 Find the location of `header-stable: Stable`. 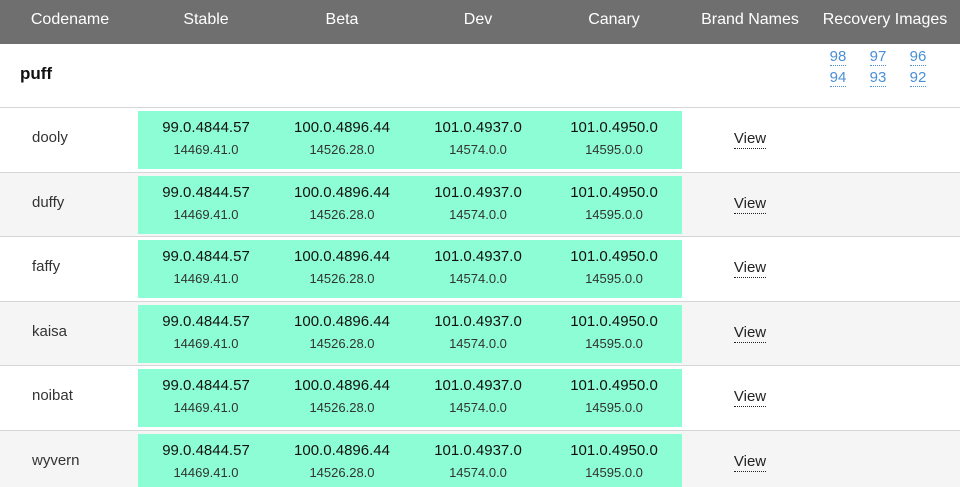

header-stable: Stable is located at coordinates (206, 19).